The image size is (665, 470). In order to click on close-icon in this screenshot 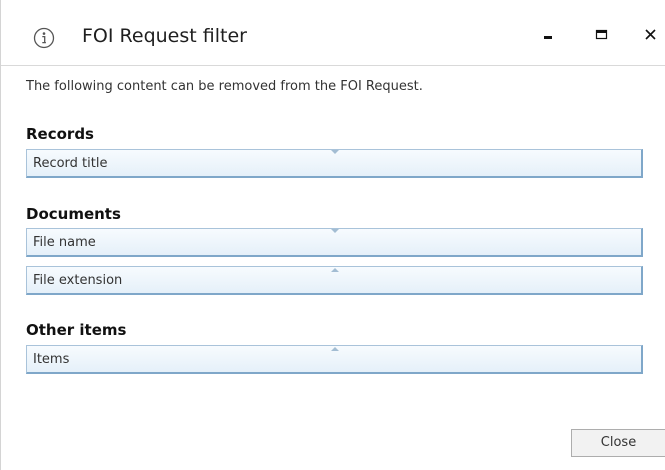, I will do `click(650, 34)`.